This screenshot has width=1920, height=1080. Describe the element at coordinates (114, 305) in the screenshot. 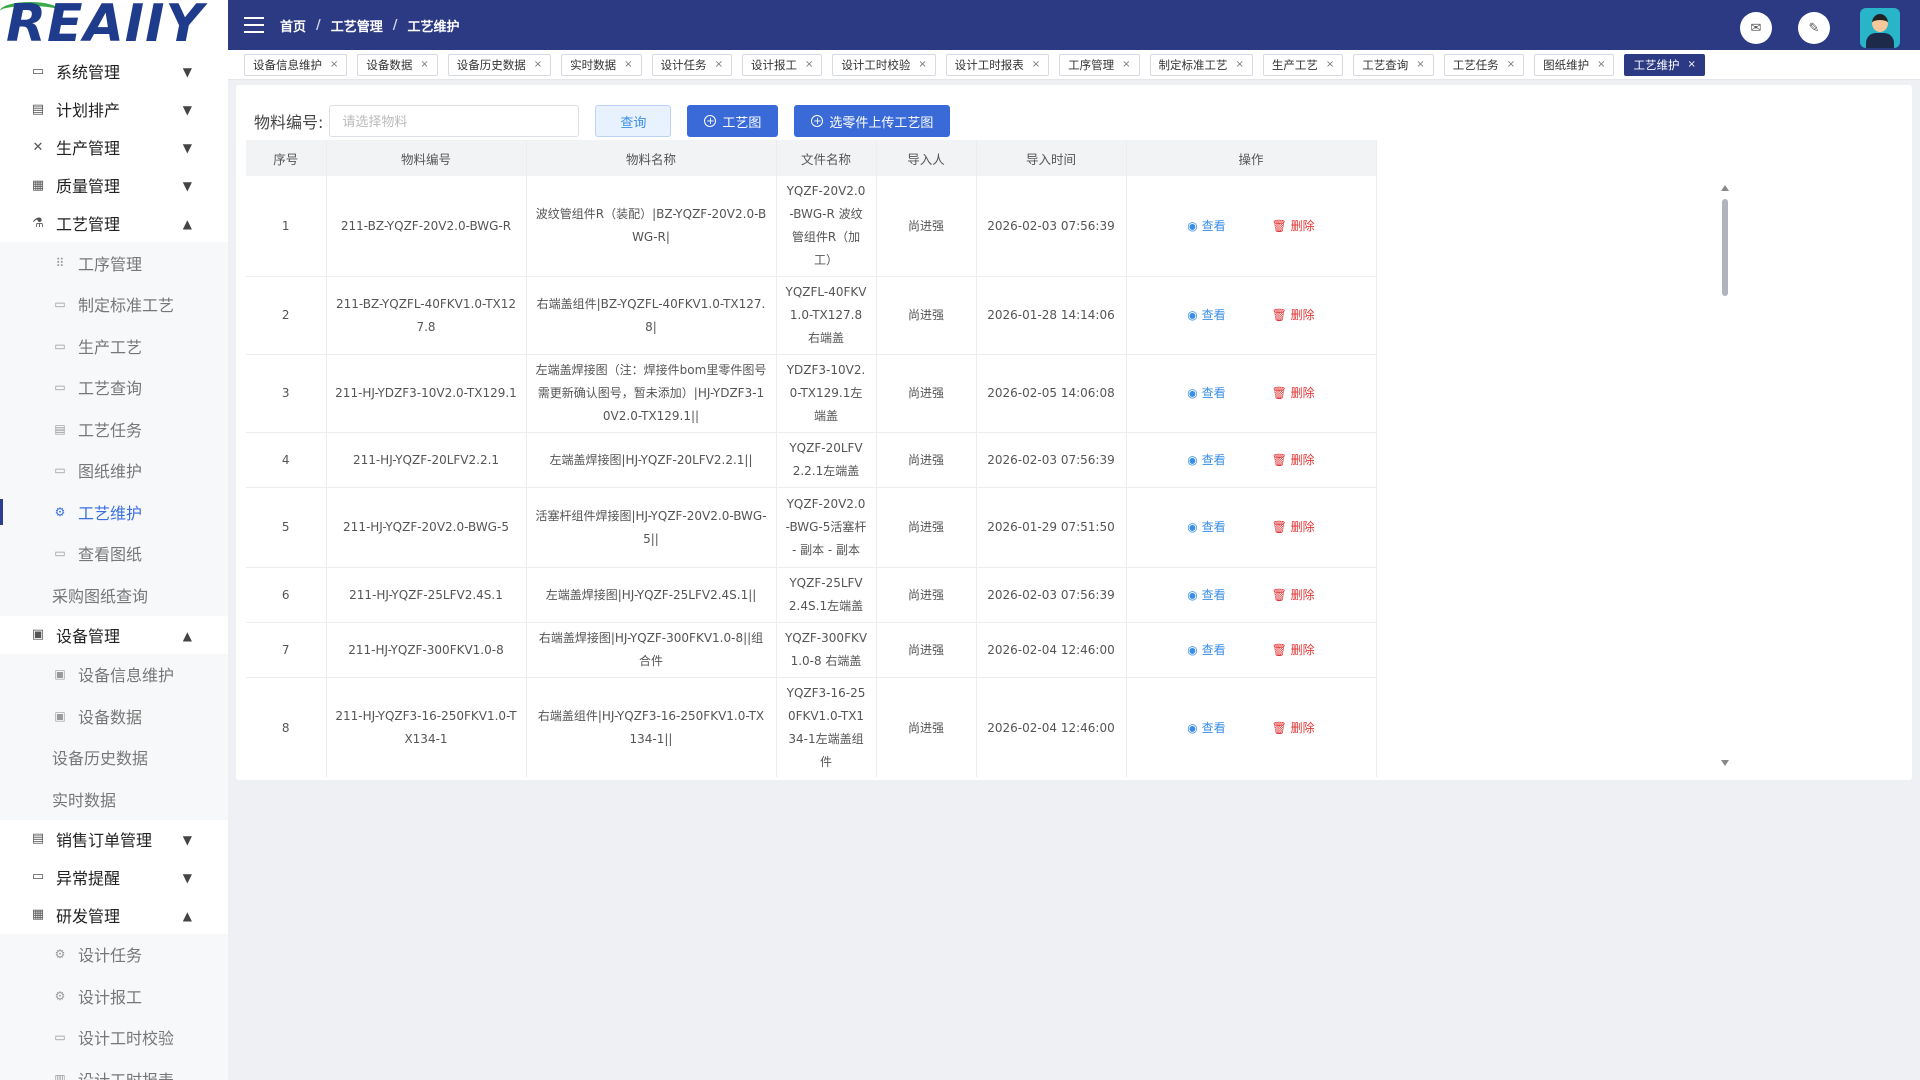

I see `sidebar-item-standard-craft: ▭ 制定标准工艺` at that location.